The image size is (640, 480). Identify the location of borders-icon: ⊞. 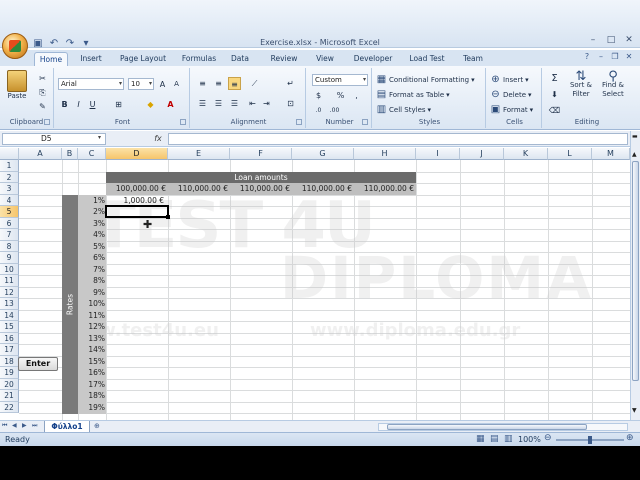
(118, 104).